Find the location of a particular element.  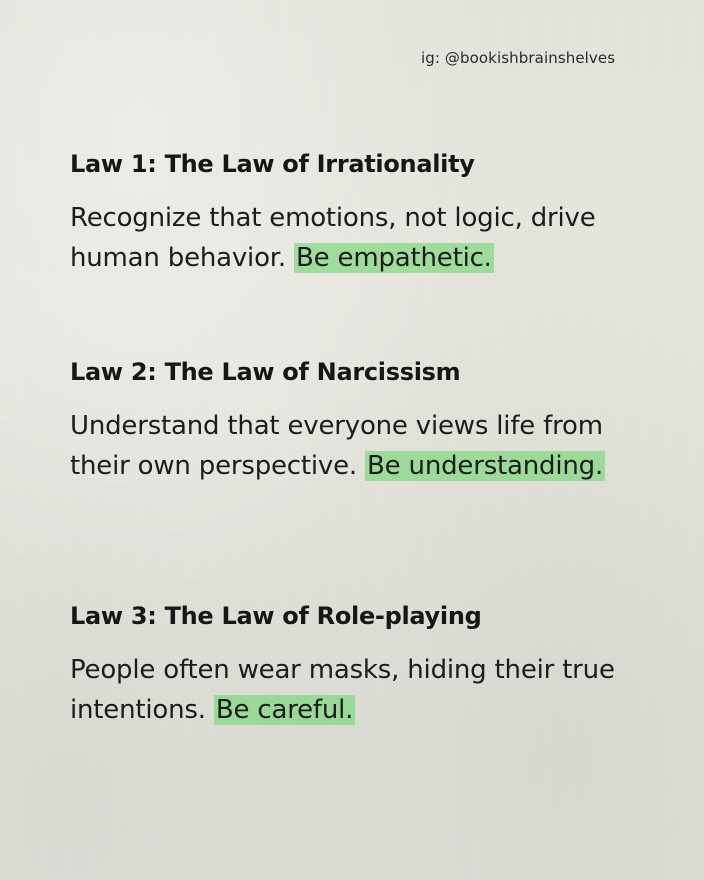

law-3-title: Law 3: The Law of Role-playing is located at coordinates (276, 616).